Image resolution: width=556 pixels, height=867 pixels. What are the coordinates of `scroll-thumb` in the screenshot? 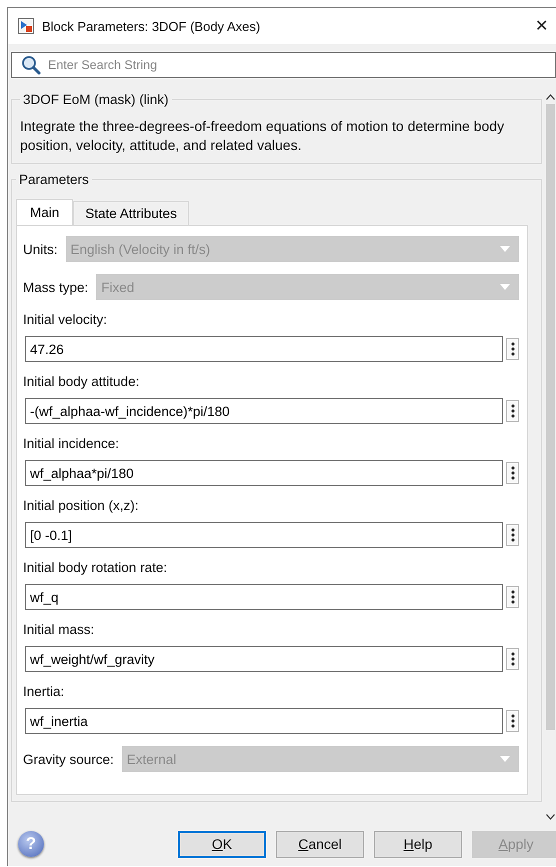 It's located at (550, 417).